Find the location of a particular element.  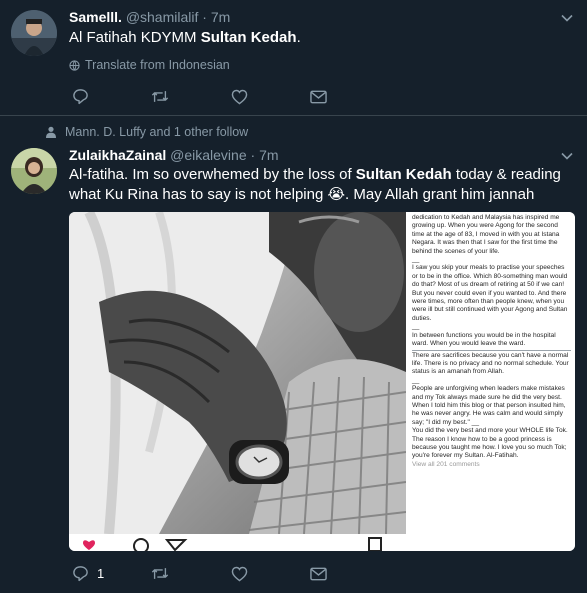

instagram-action-bar is located at coordinates (237, 542).